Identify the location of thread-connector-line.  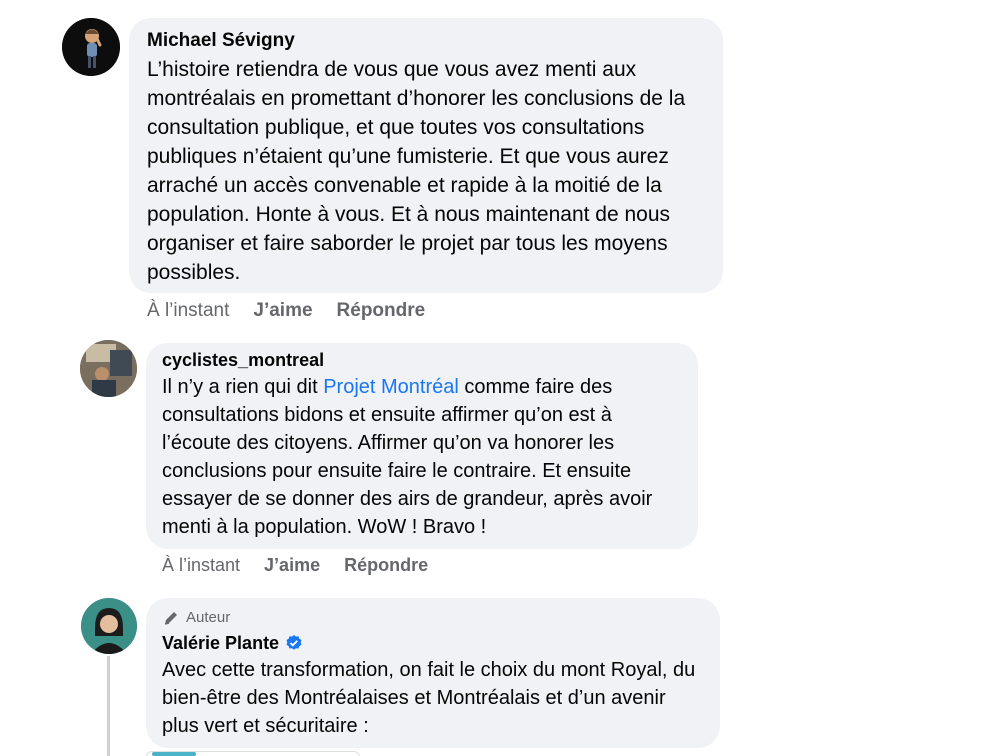
(108, 706).